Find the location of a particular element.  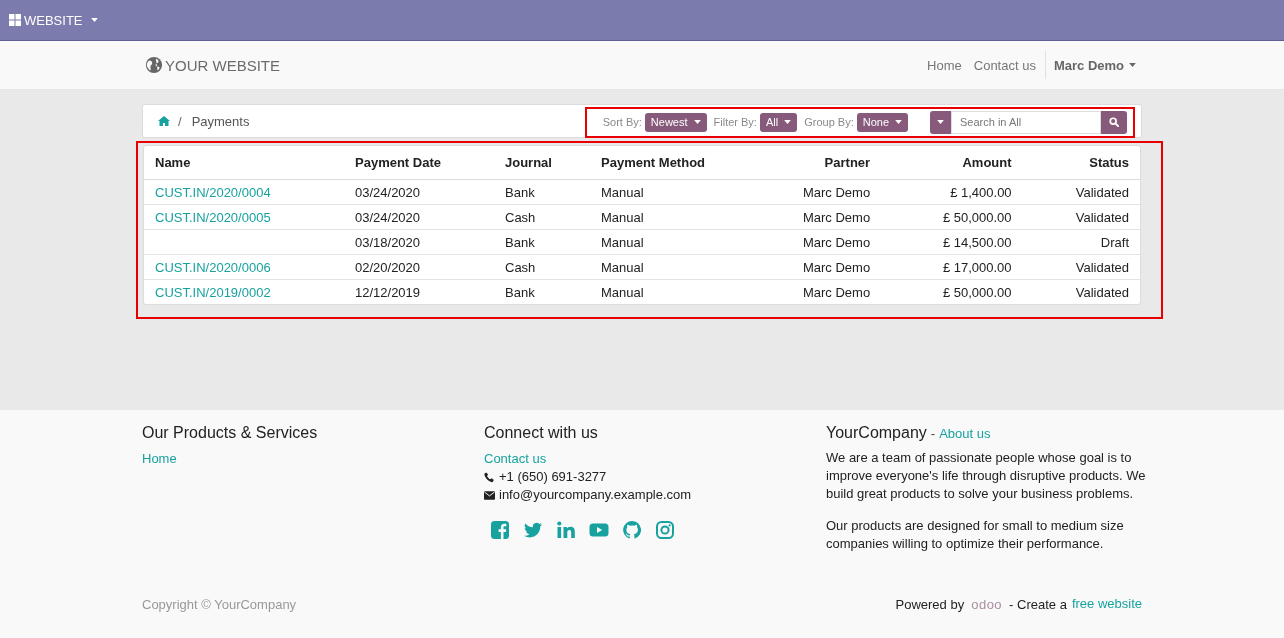

powered-text: - Create a is located at coordinates (1038, 604).